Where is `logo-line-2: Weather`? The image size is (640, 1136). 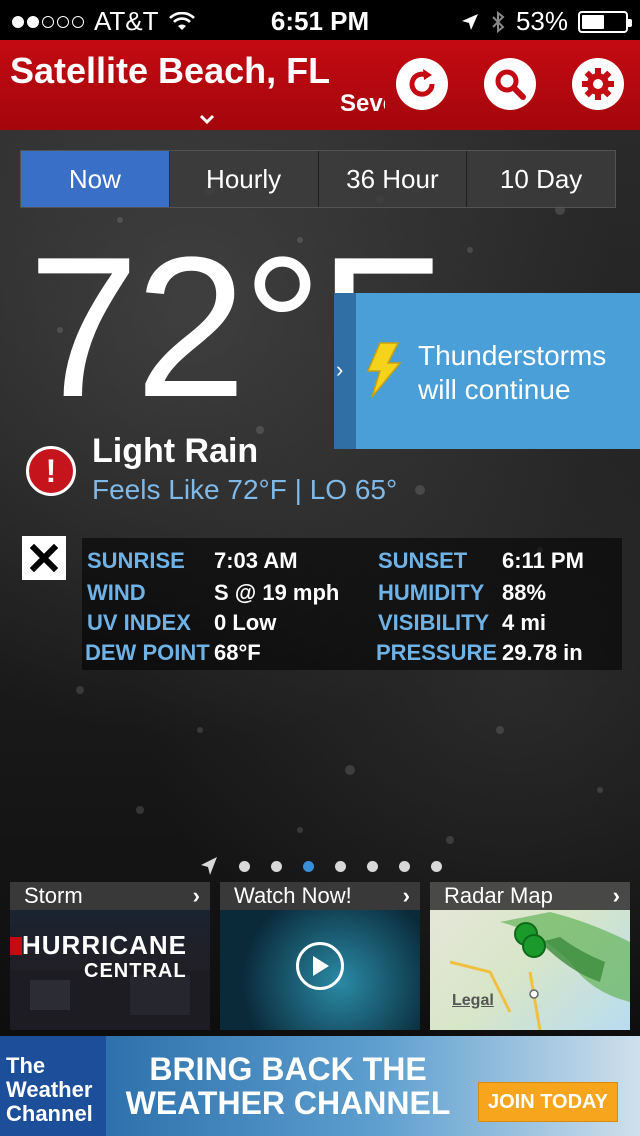
logo-line-2: Weather is located at coordinates (49, 1089).